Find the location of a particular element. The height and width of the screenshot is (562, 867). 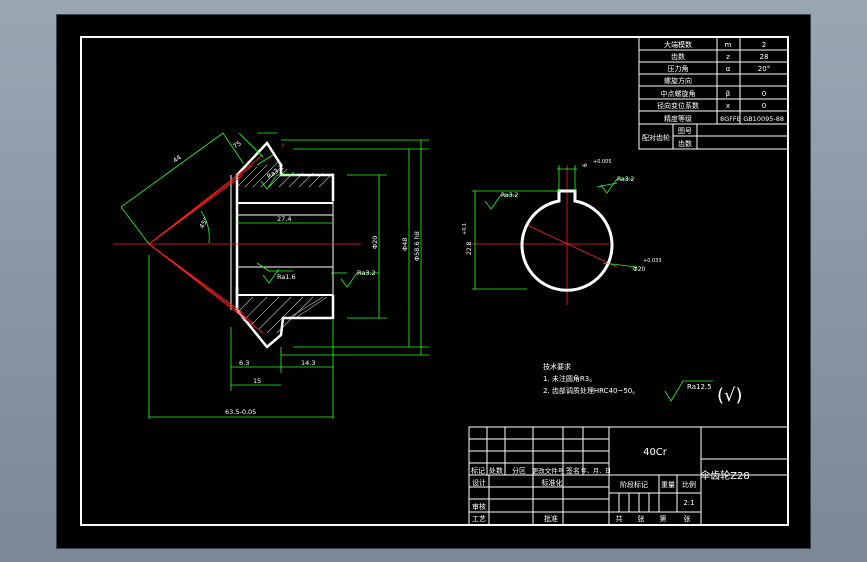

mate-gear-label: 配对齿轮 is located at coordinates (656, 137).